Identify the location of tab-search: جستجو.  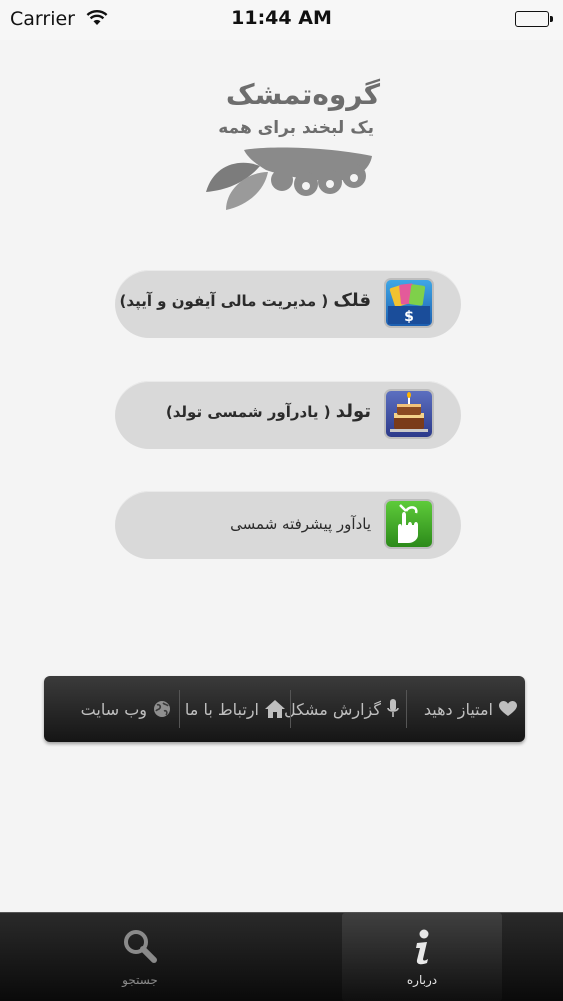
(140, 957).